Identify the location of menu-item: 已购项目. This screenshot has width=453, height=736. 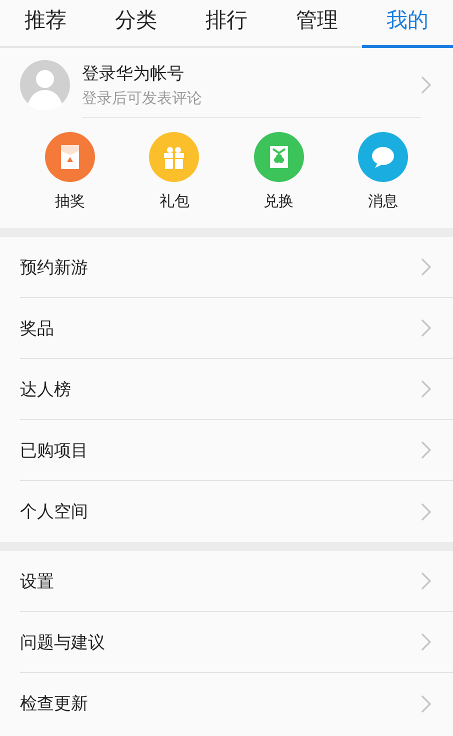
(236, 450).